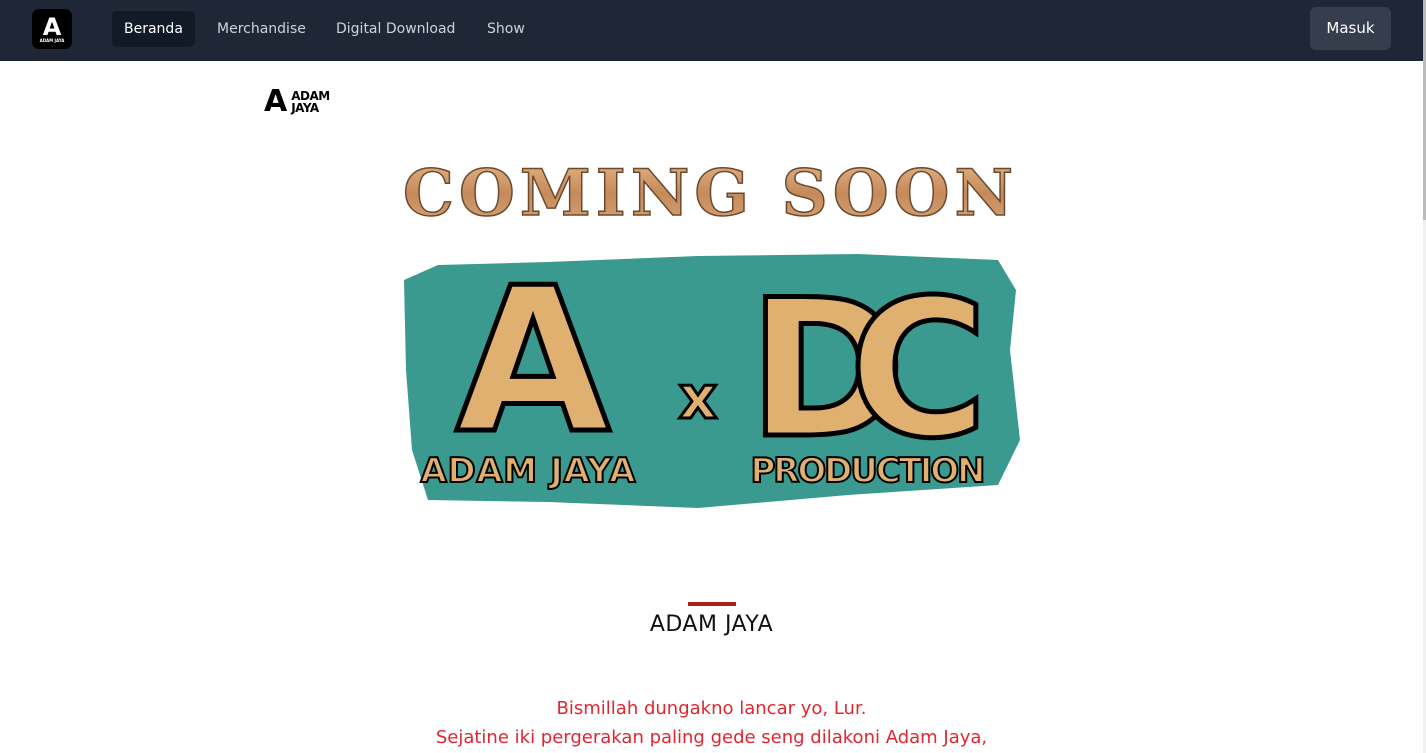 This screenshot has width=1426, height=753. What do you see at coordinates (305, 108) in the screenshot?
I see `brand-line2: JAYA` at bounding box center [305, 108].